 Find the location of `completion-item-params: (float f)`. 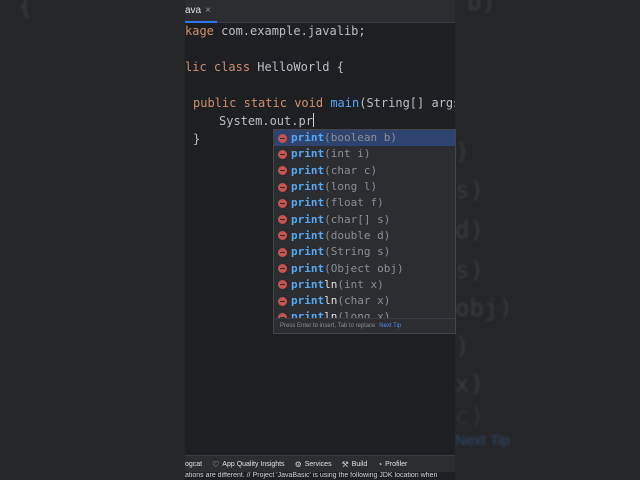

completion-item-params: (float f) is located at coordinates (354, 203).